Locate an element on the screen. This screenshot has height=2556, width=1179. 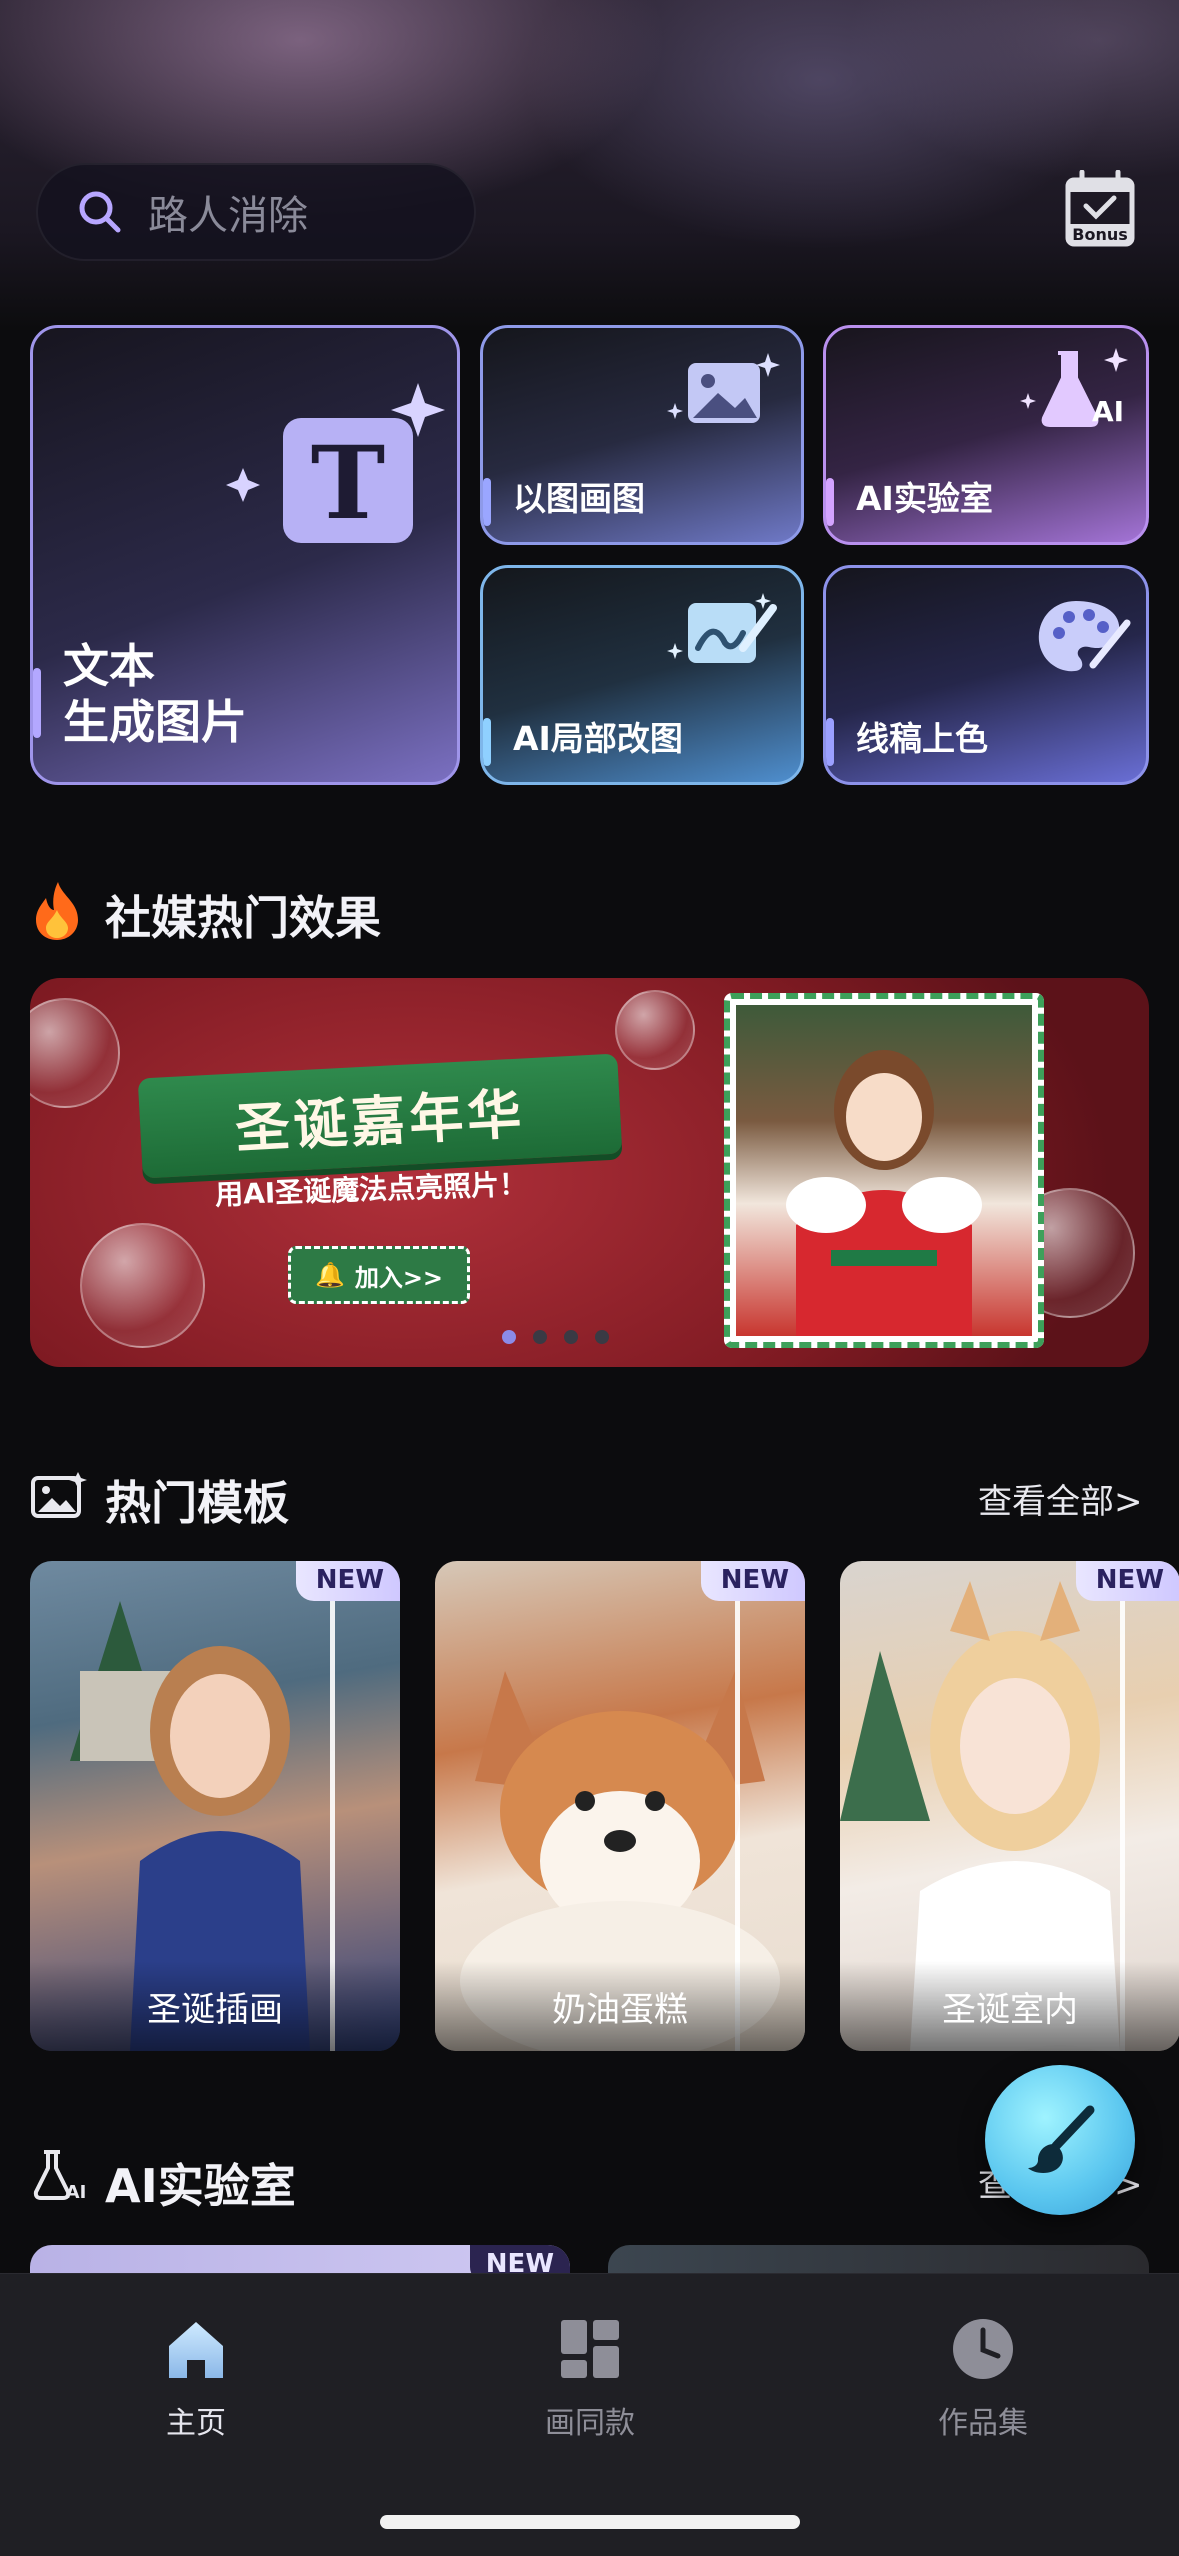
nav-portfolio: 作品集 is located at coordinates (983, 2378).